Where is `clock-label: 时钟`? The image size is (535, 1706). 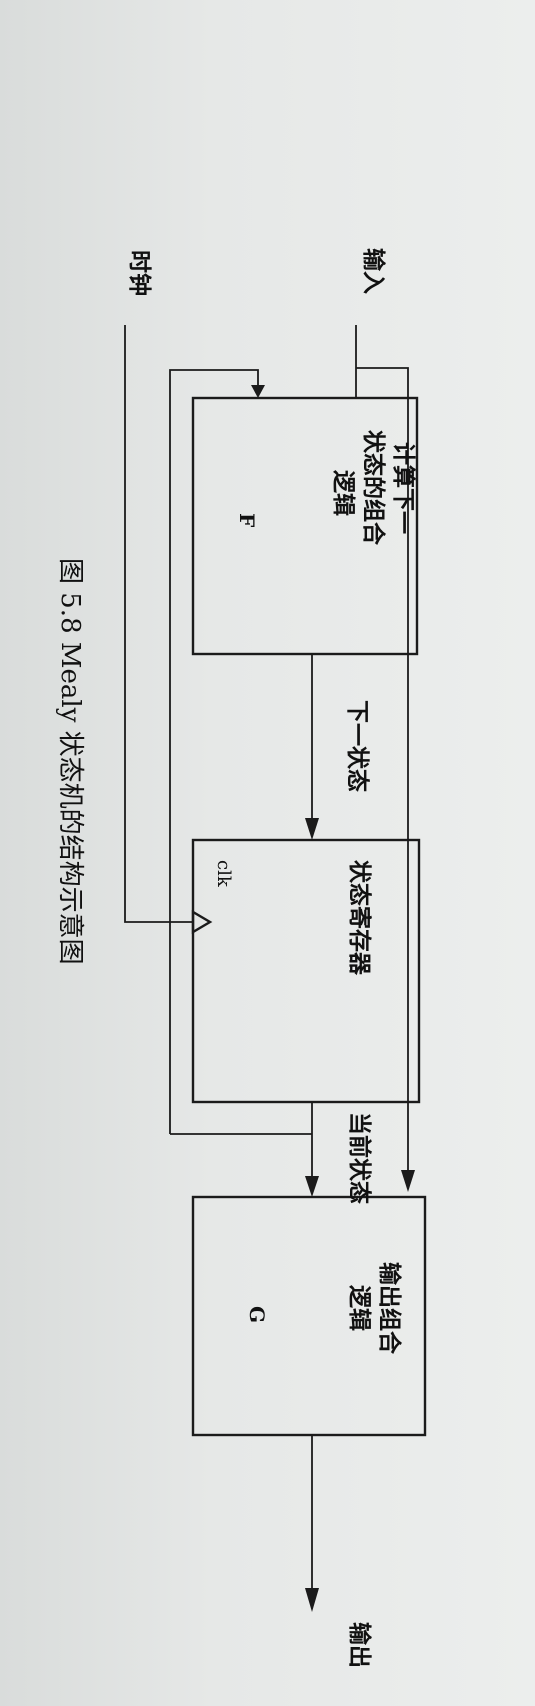 clock-label: 时钟 is located at coordinates (139, 273).